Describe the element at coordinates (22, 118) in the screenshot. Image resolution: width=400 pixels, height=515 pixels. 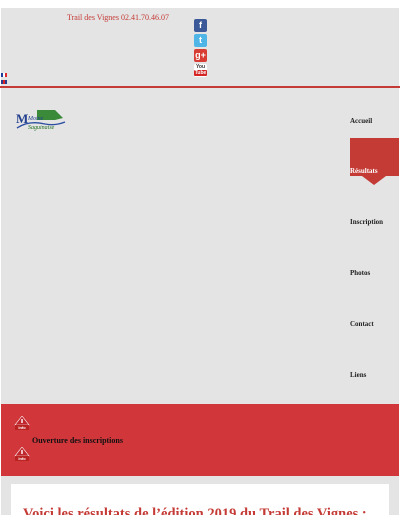
I see `svg-text: M` at that location.